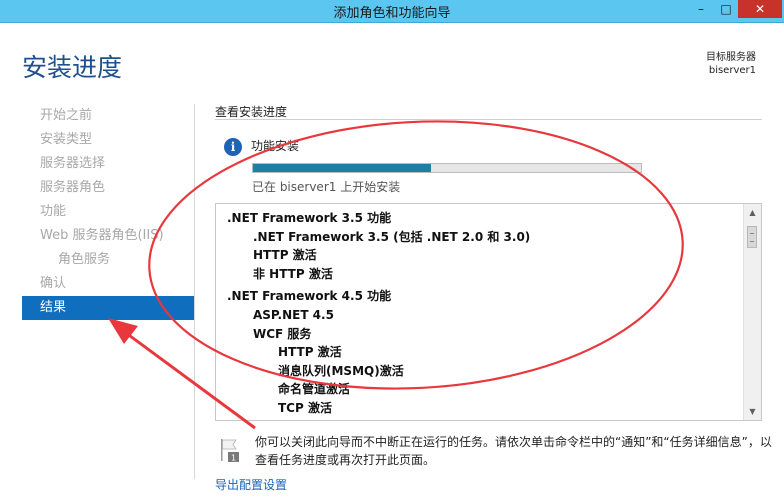 This screenshot has width=784, height=496. Describe the element at coordinates (760, 9) in the screenshot. I see `close-button: ✕` at that location.